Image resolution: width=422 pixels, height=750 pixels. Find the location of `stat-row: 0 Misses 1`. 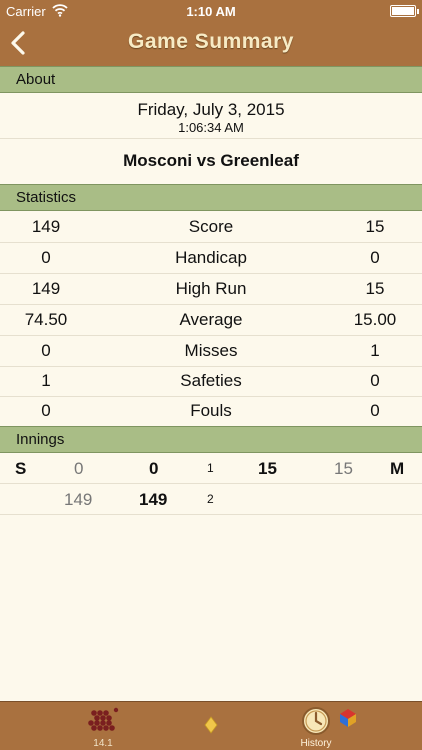

stat-row: 0 Misses 1 is located at coordinates (211, 351).